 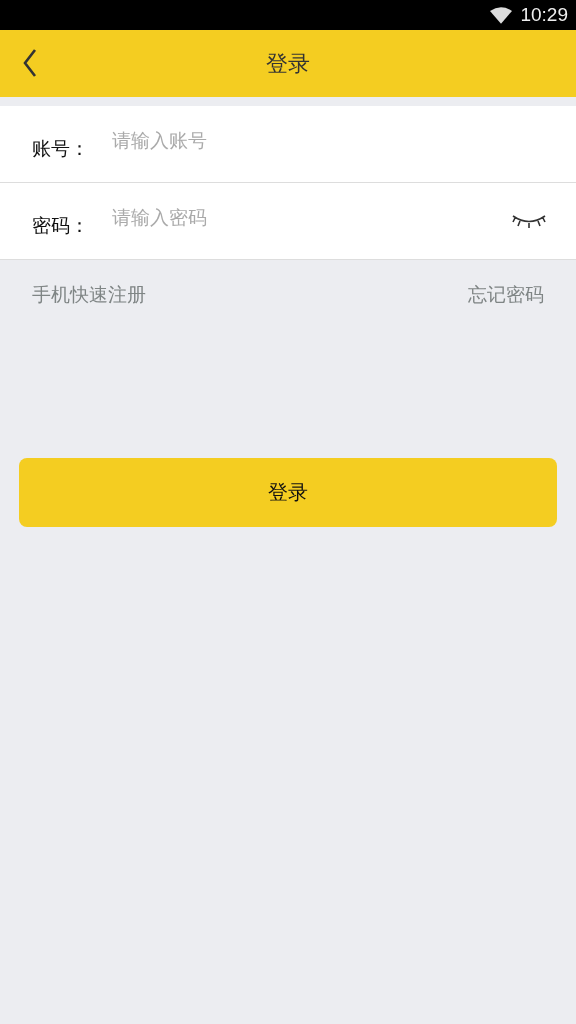 I want to click on clock-time: 10:29, so click(x=544, y=15).